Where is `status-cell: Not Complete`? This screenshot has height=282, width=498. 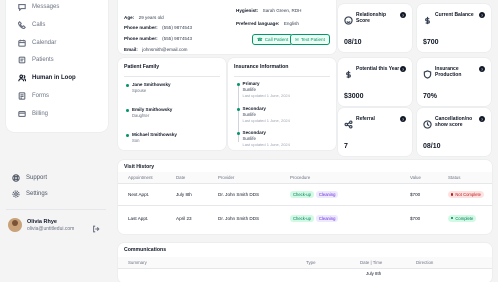 status-cell: Not Complete is located at coordinates (466, 194).